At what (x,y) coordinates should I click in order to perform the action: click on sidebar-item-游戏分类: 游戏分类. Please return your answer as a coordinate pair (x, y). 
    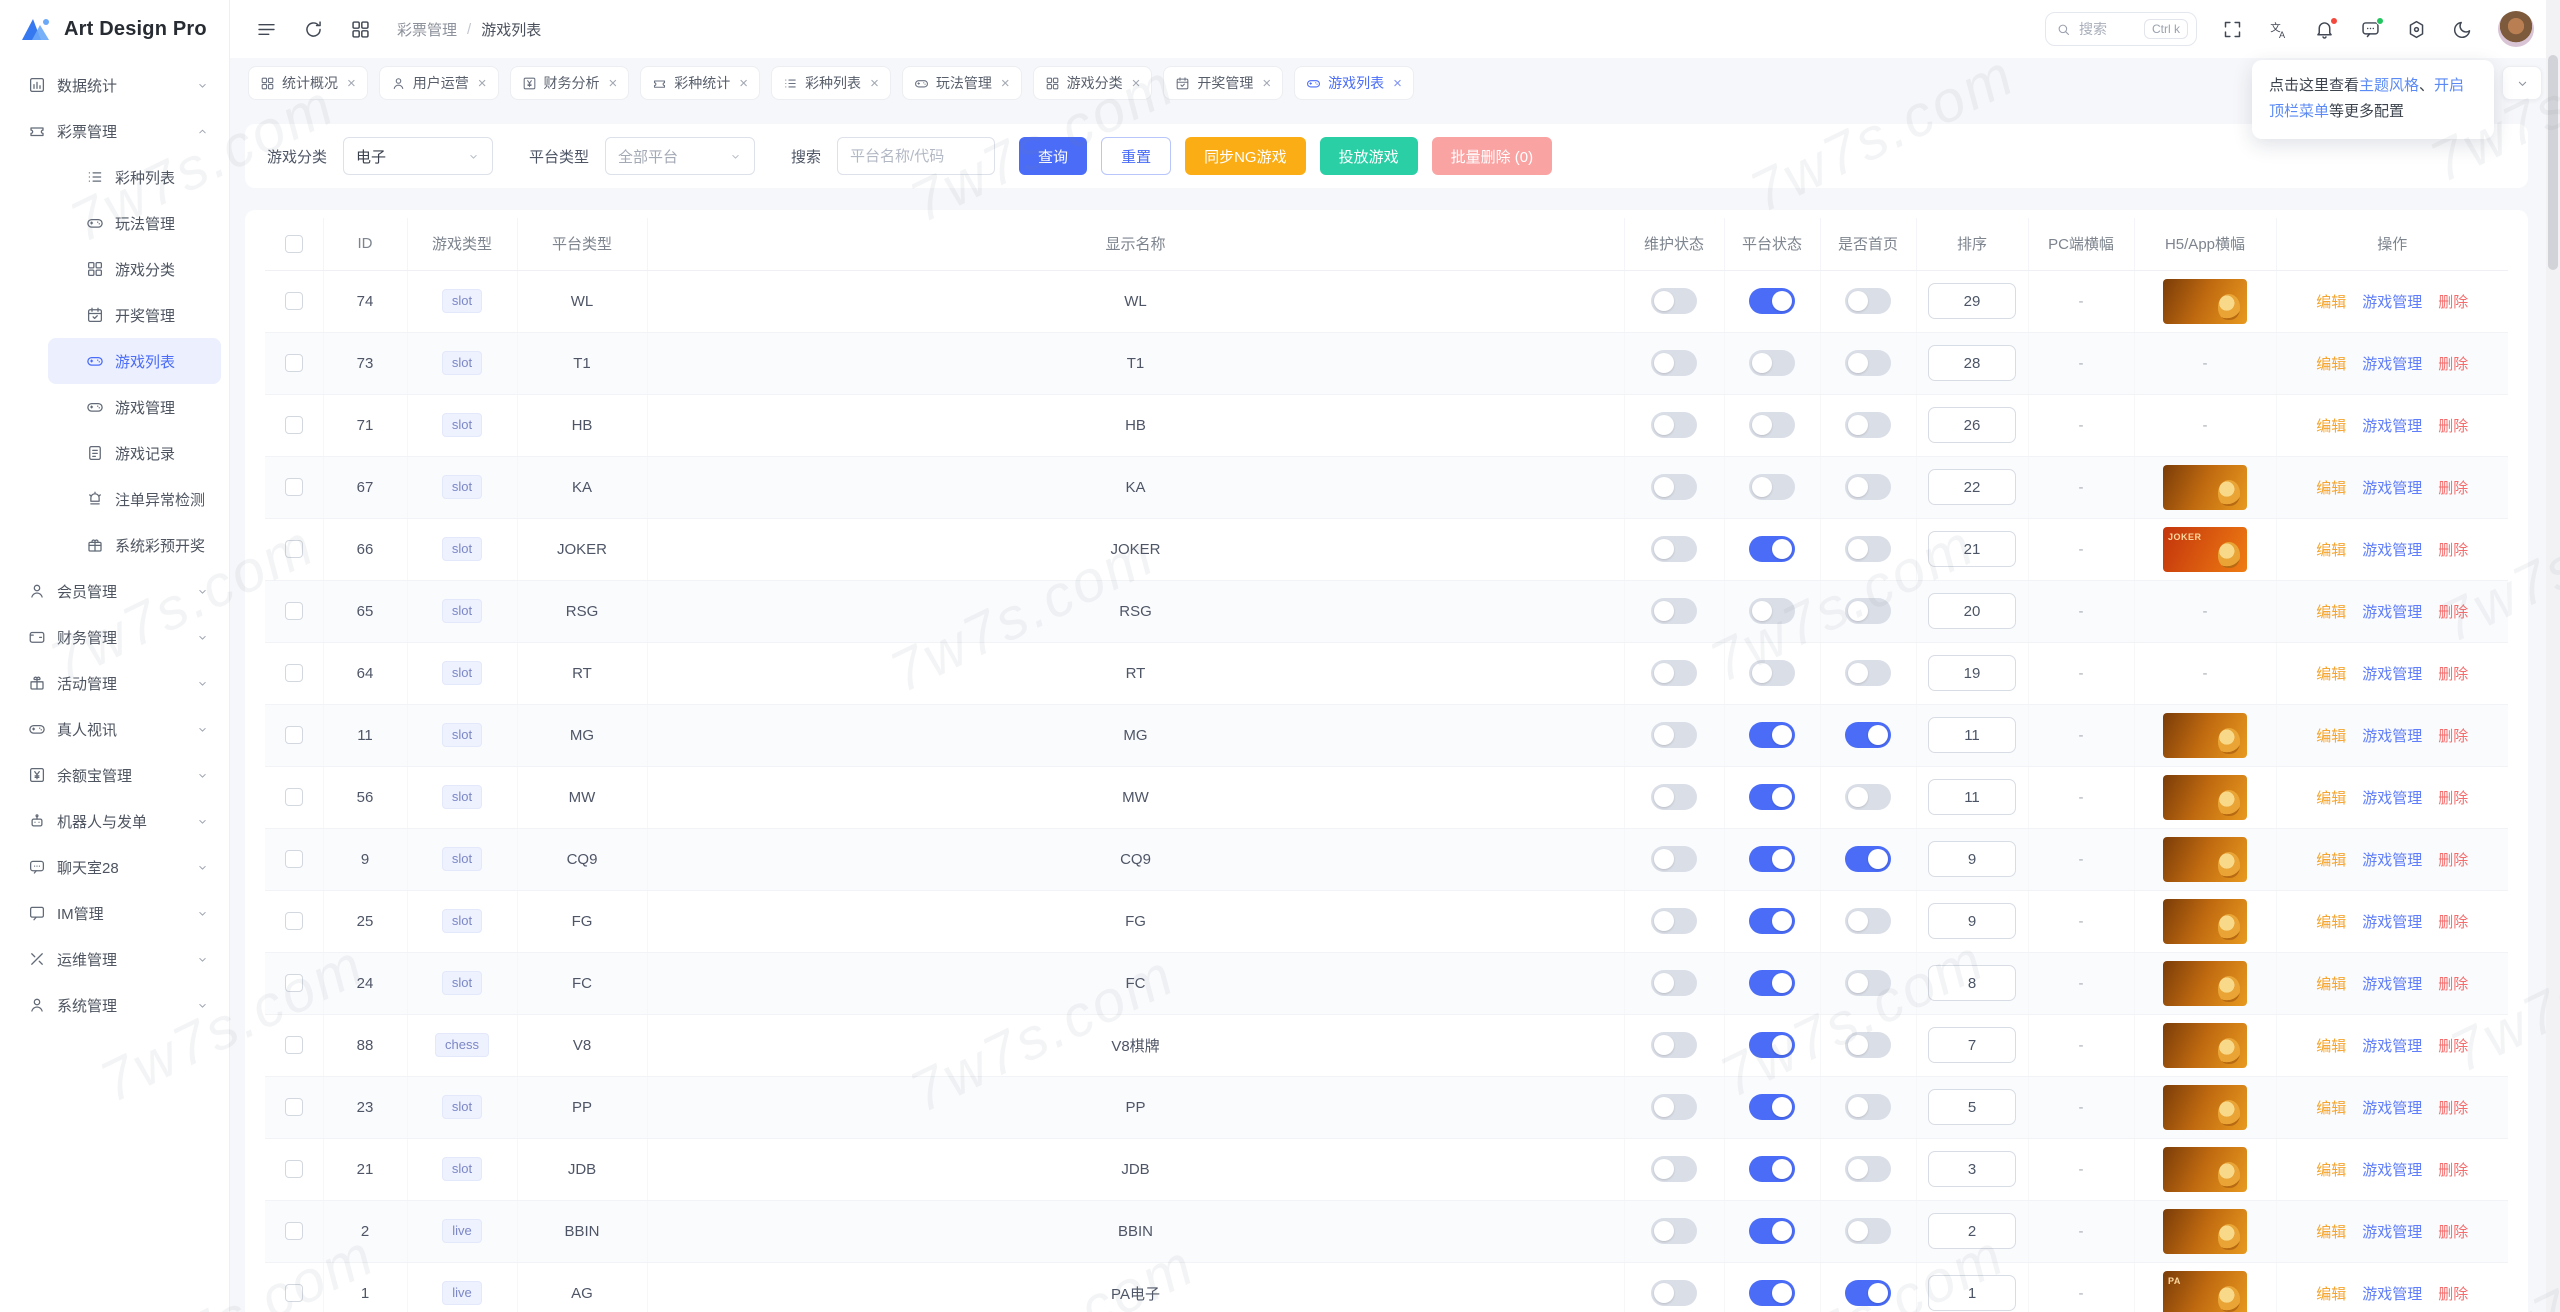
    Looking at the image, I should click on (134, 269).